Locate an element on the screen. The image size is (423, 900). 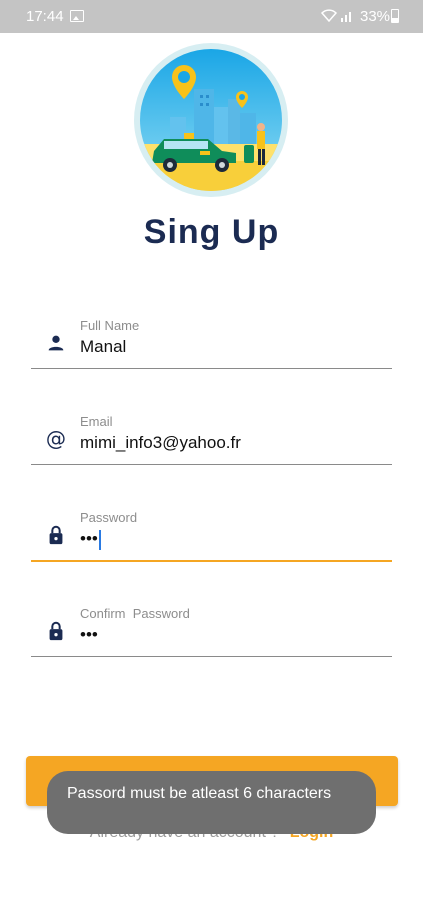
status-time: 17:44 is located at coordinates (45, 16).